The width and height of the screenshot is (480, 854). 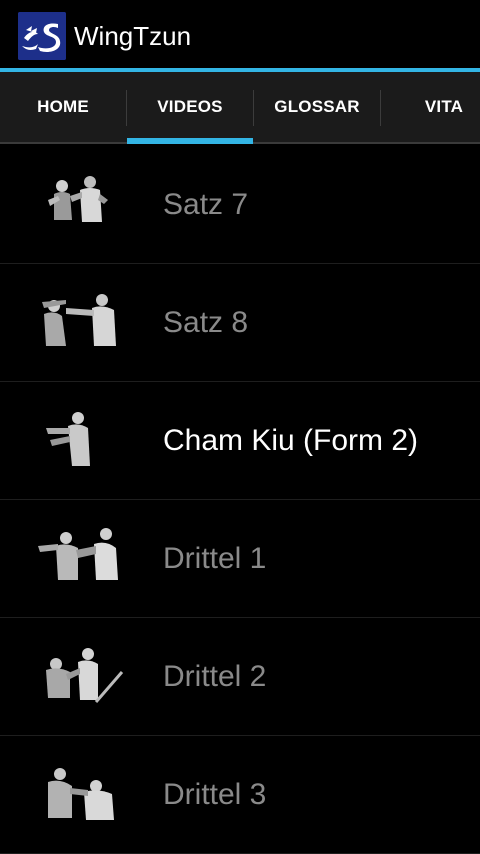 I want to click on video-list-item: Cham Kiu (Form 2), so click(x=240, y=441).